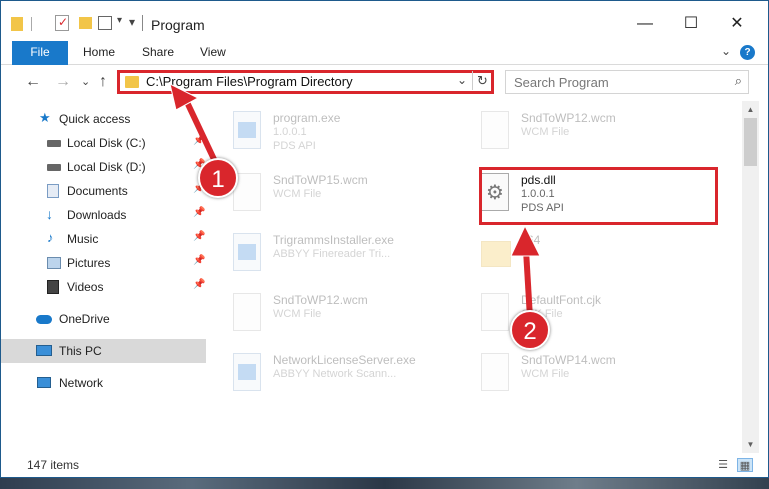 The width and height of the screenshot is (769, 489). Describe the element at coordinates (290, 132) in the screenshot. I see `file-version: 1.0.0.1` at that location.